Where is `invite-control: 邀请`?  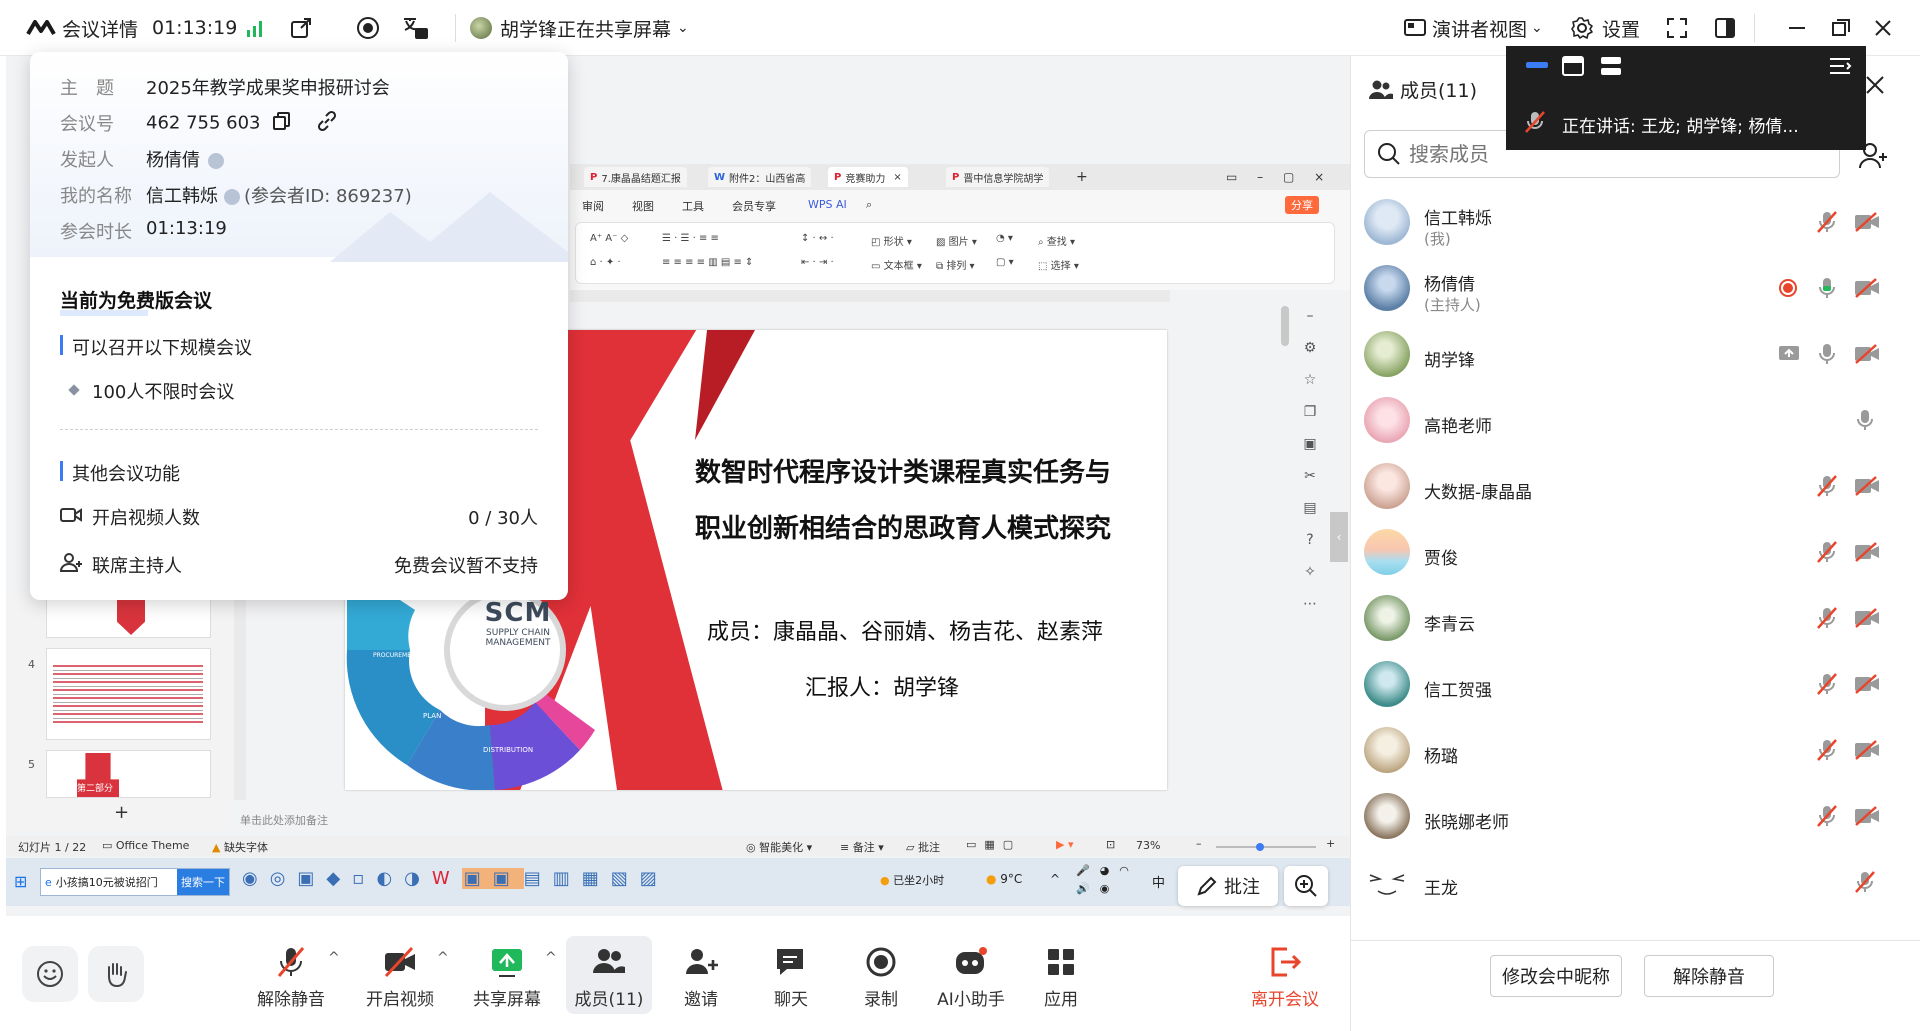
invite-control: 邀请 is located at coordinates (701, 980).